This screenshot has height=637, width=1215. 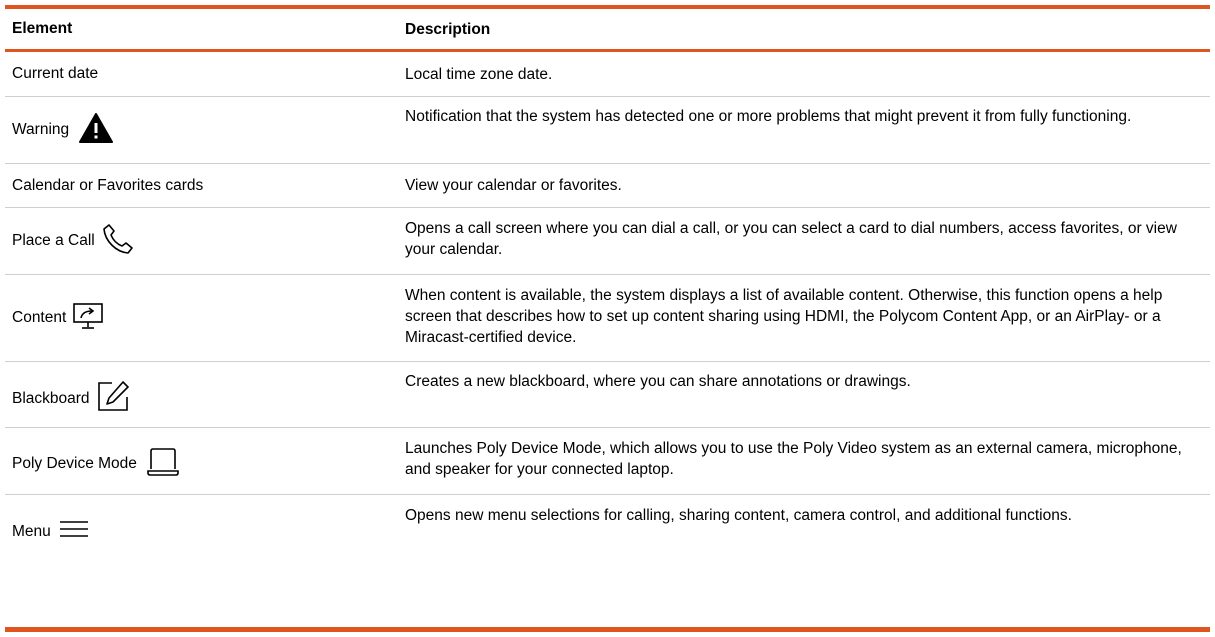 I want to click on table-header-row: Element Description, so click(x=607, y=29).